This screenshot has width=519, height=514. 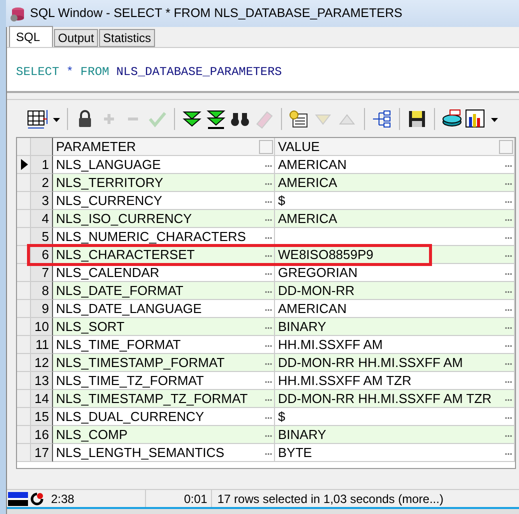 What do you see at coordinates (345, 380) in the screenshot?
I see `table-cell: HH.MI.SSXFF AM TZR` at bounding box center [345, 380].